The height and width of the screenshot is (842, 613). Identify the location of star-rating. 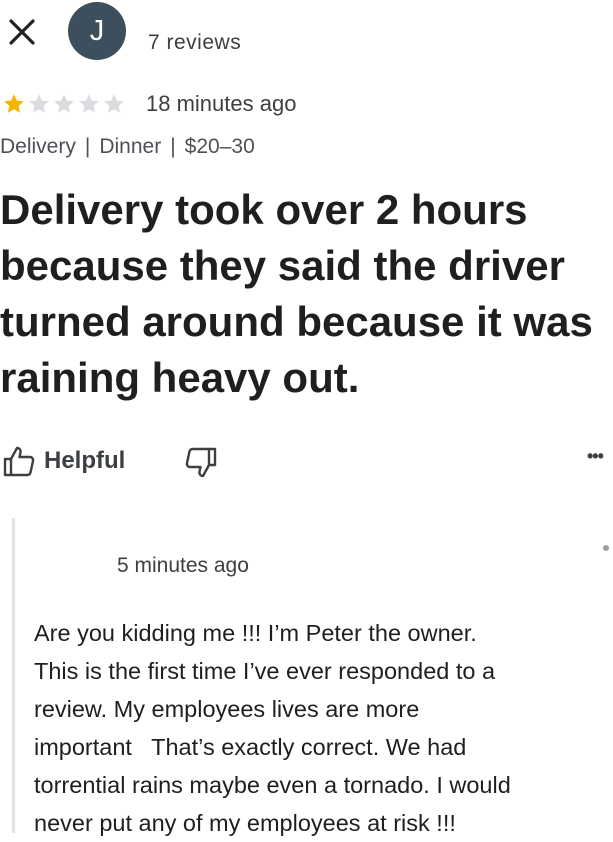
(64, 104).